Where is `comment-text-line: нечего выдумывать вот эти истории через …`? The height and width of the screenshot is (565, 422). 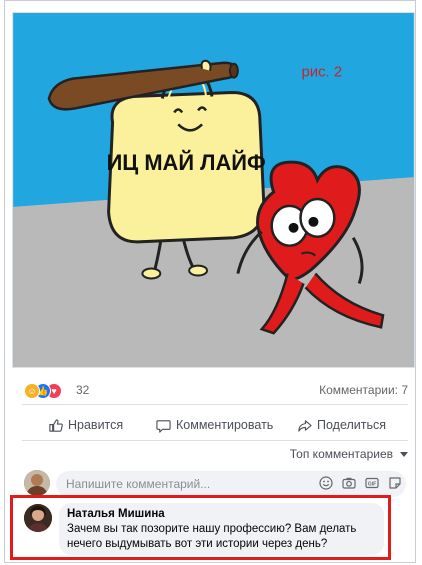 comment-text-line: нечего выдумывать вот эти истории через … is located at coordinates (197, 544).